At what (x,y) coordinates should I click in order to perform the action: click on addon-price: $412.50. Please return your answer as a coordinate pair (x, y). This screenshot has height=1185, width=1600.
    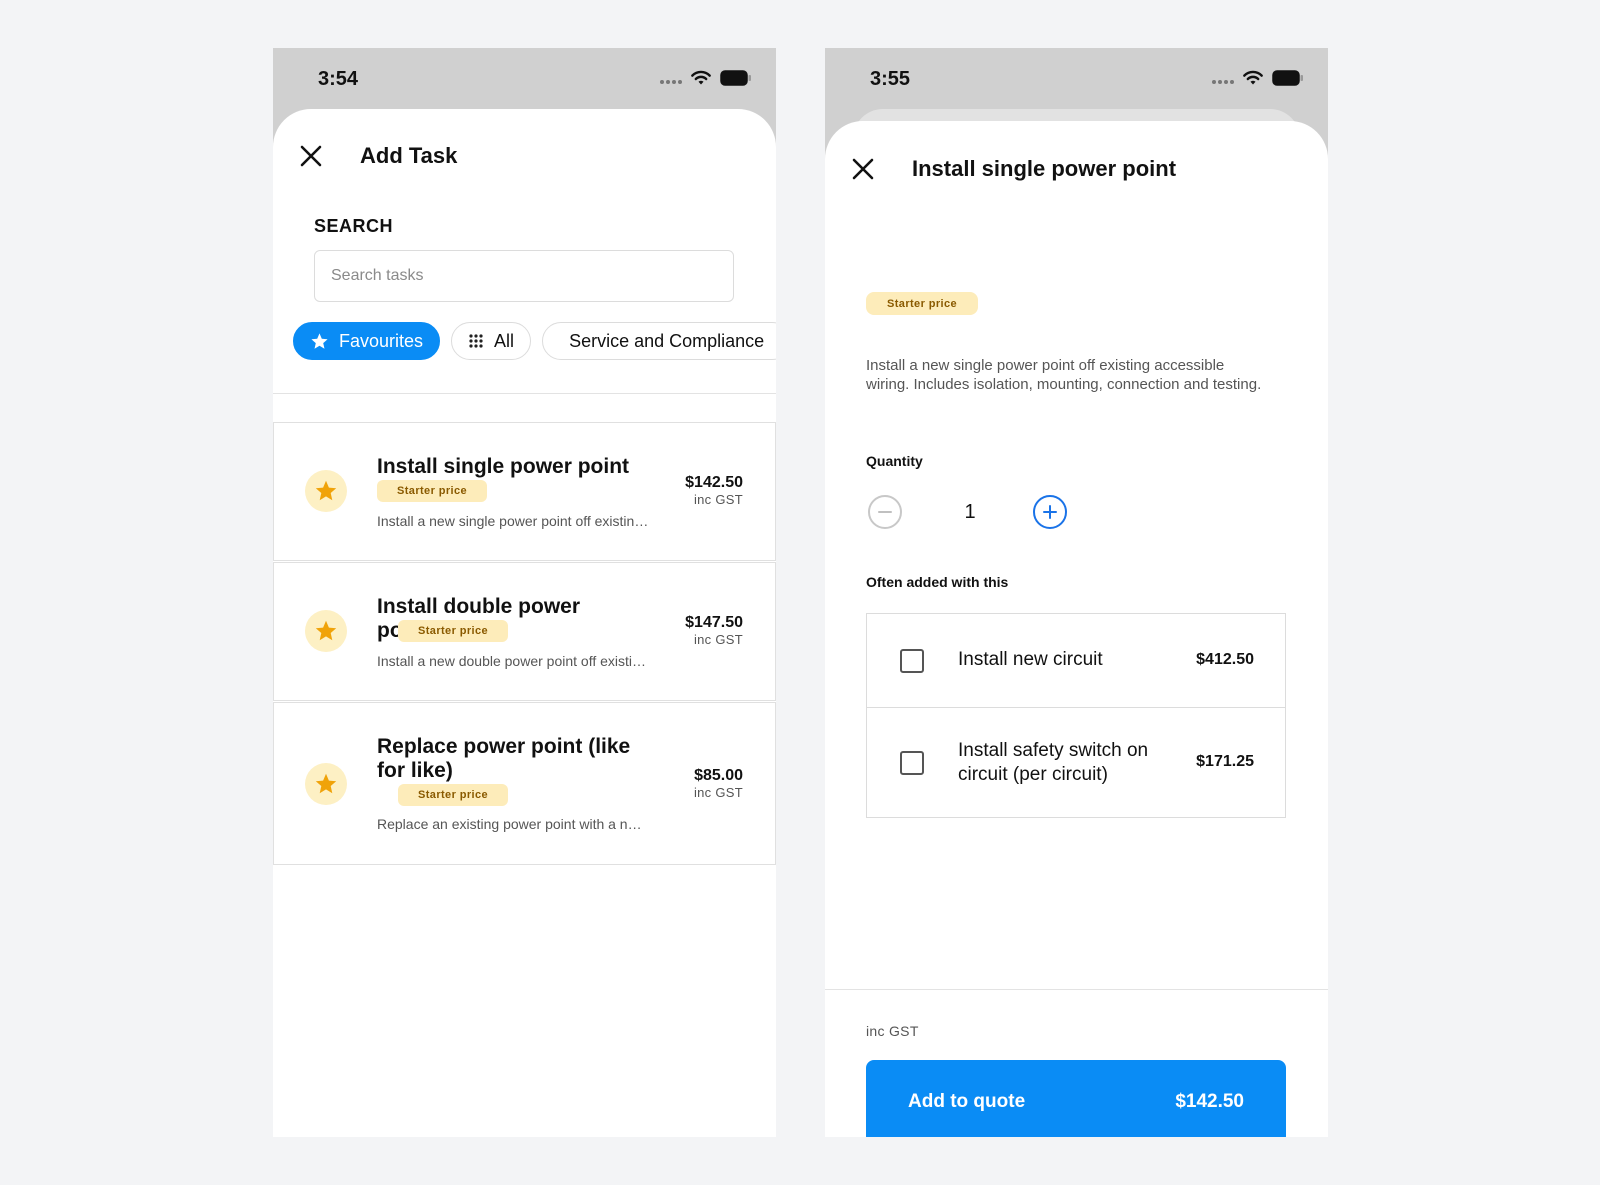
    Looking at the image, I should click on (1225, 659).